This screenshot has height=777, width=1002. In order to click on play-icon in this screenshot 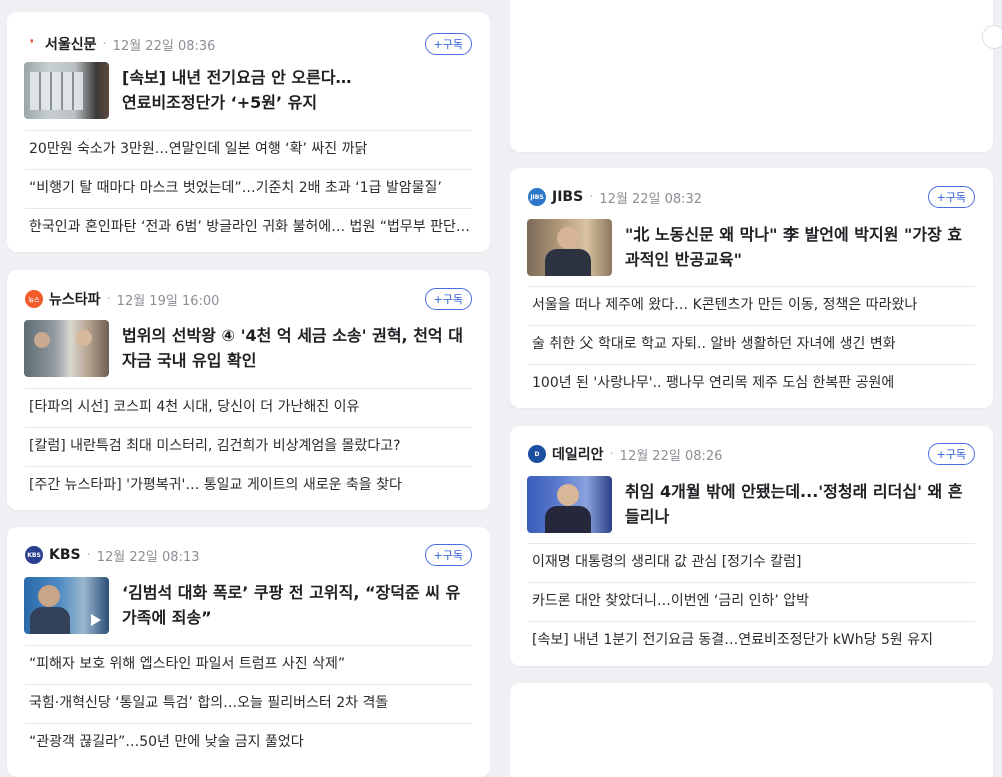, I will do `click(96, 620)`.